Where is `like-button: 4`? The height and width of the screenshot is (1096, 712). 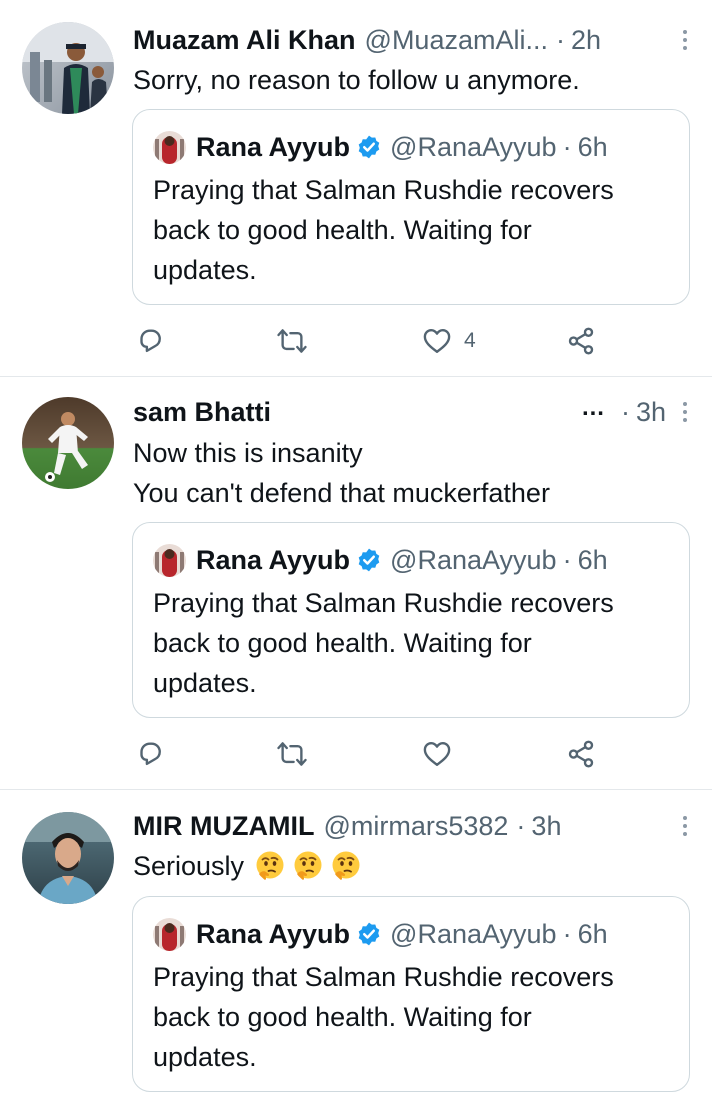 like-button: 4 is located at coordinates (449, 341).